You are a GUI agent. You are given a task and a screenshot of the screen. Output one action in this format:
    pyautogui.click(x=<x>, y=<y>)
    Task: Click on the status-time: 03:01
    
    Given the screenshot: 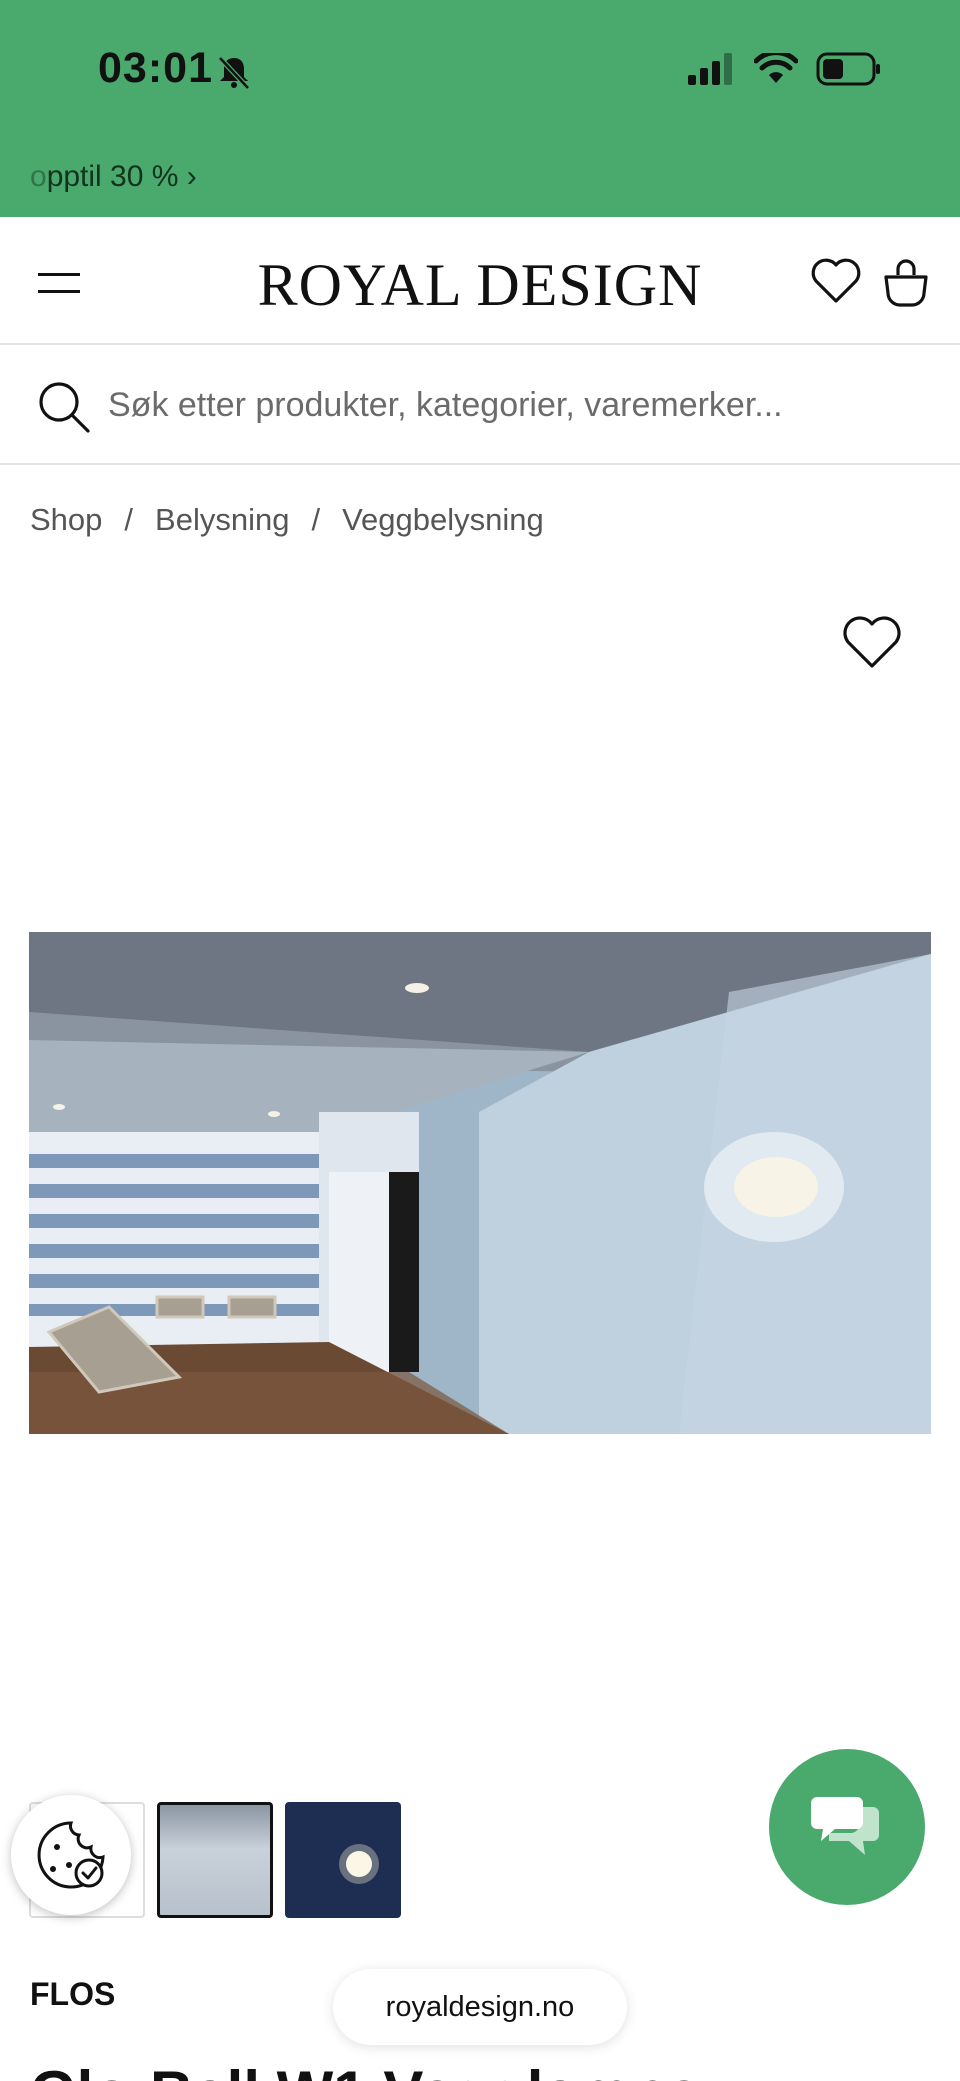 What is the action you would take?
    pyautogui.click(x=155, y=68)
    